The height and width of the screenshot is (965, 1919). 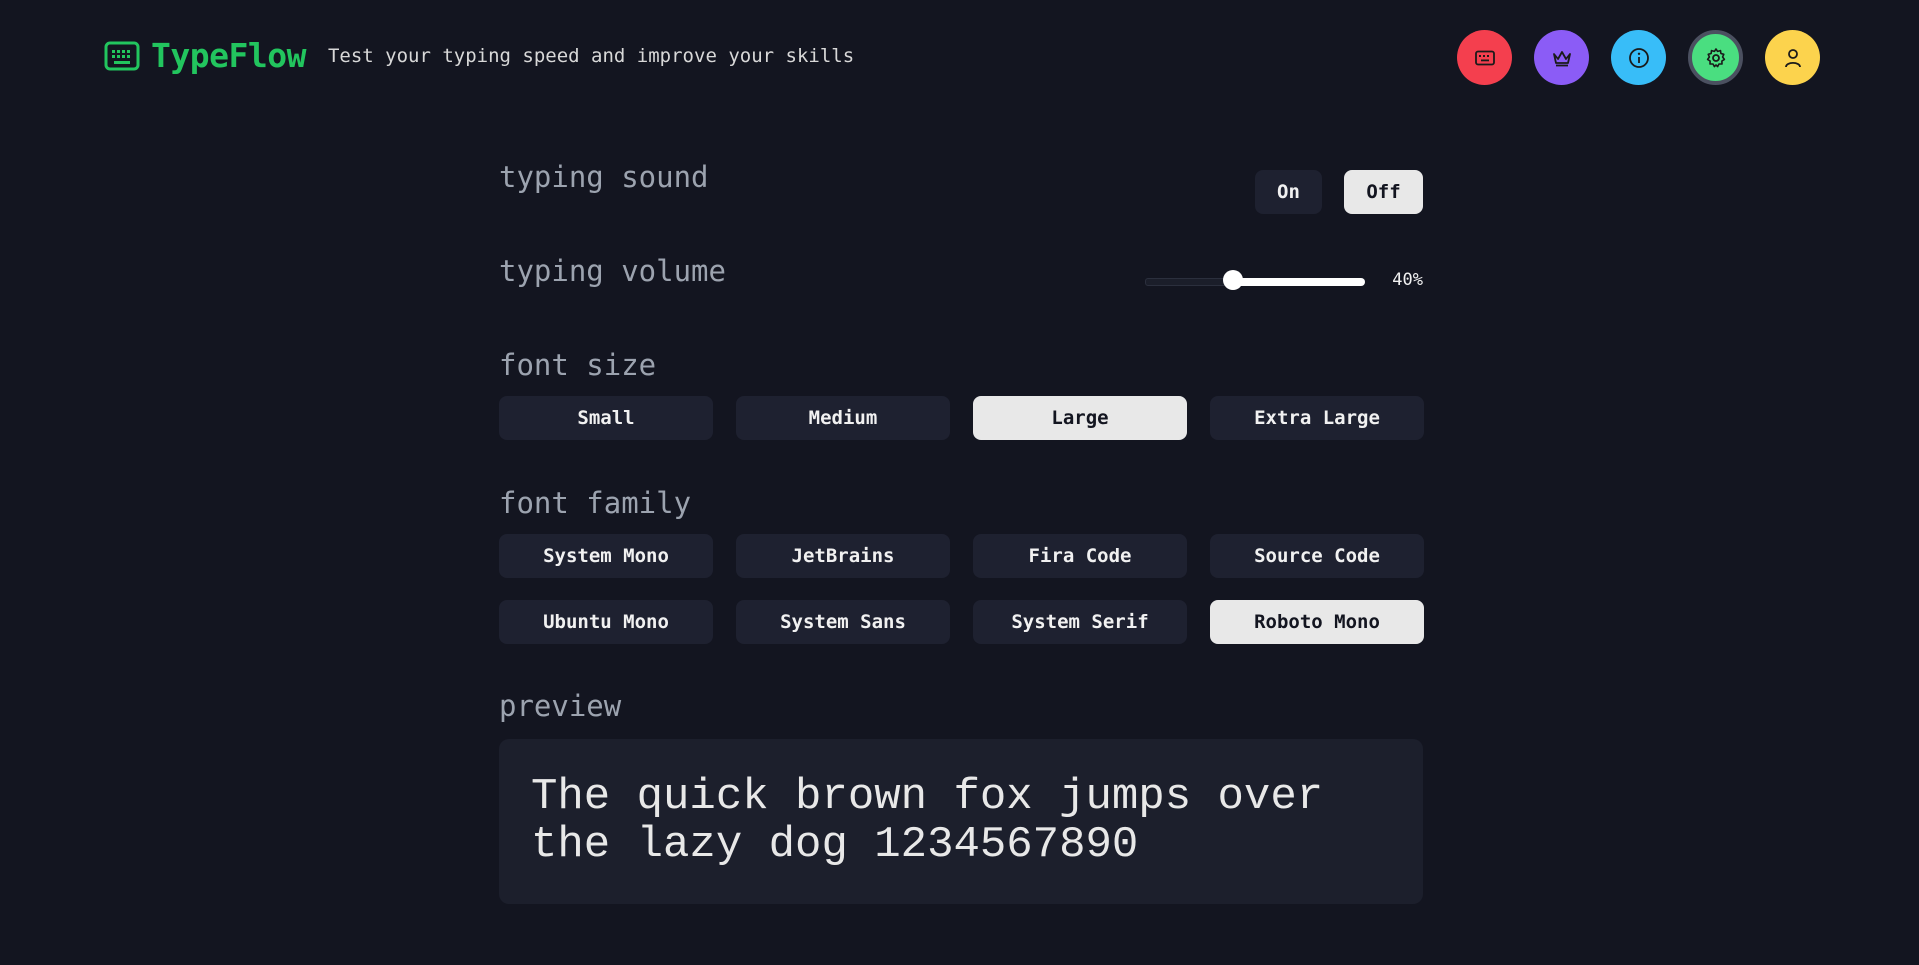 I want to click on info-icon, so click(x=1639, y=58).